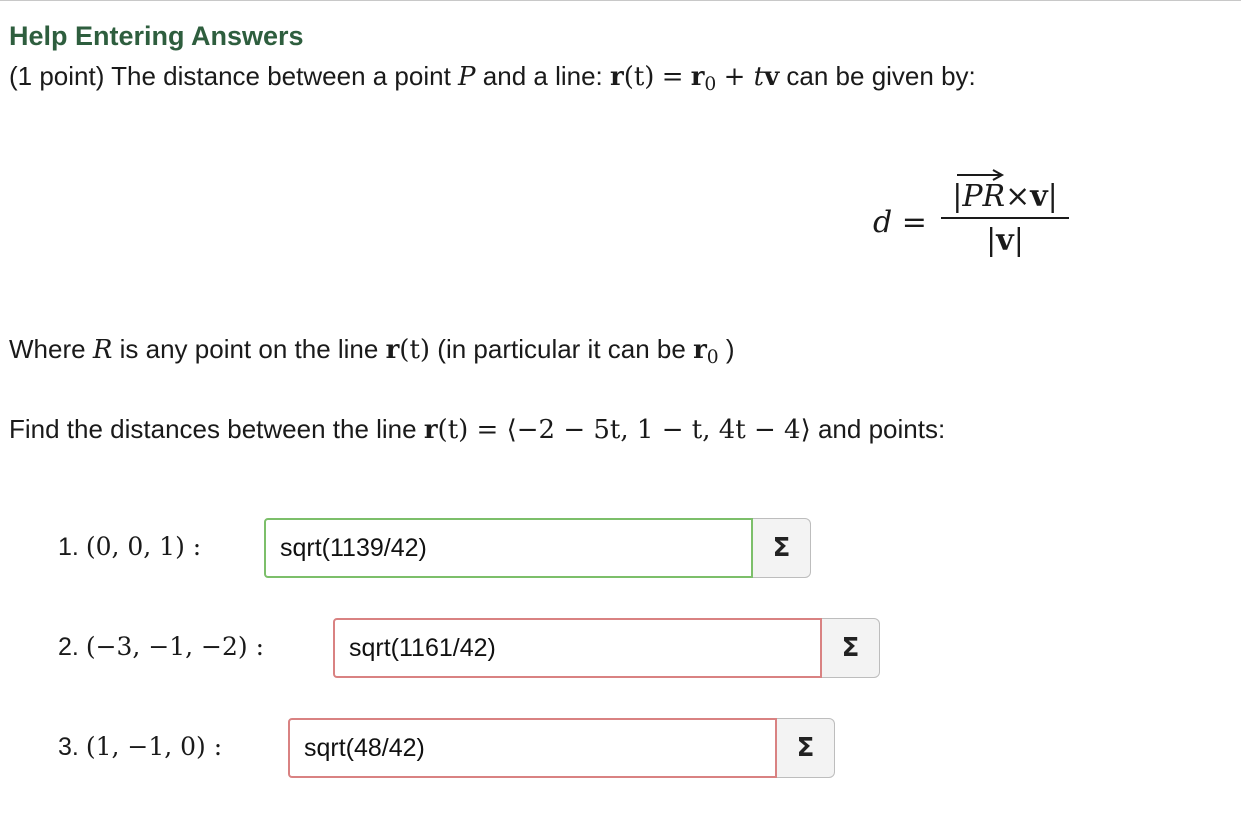 This screenshot has height=831, width=1241. What do you see at coordinates (730, 349) in the screenshot?
I see `where-close: )` at bounding box center [730, 349].